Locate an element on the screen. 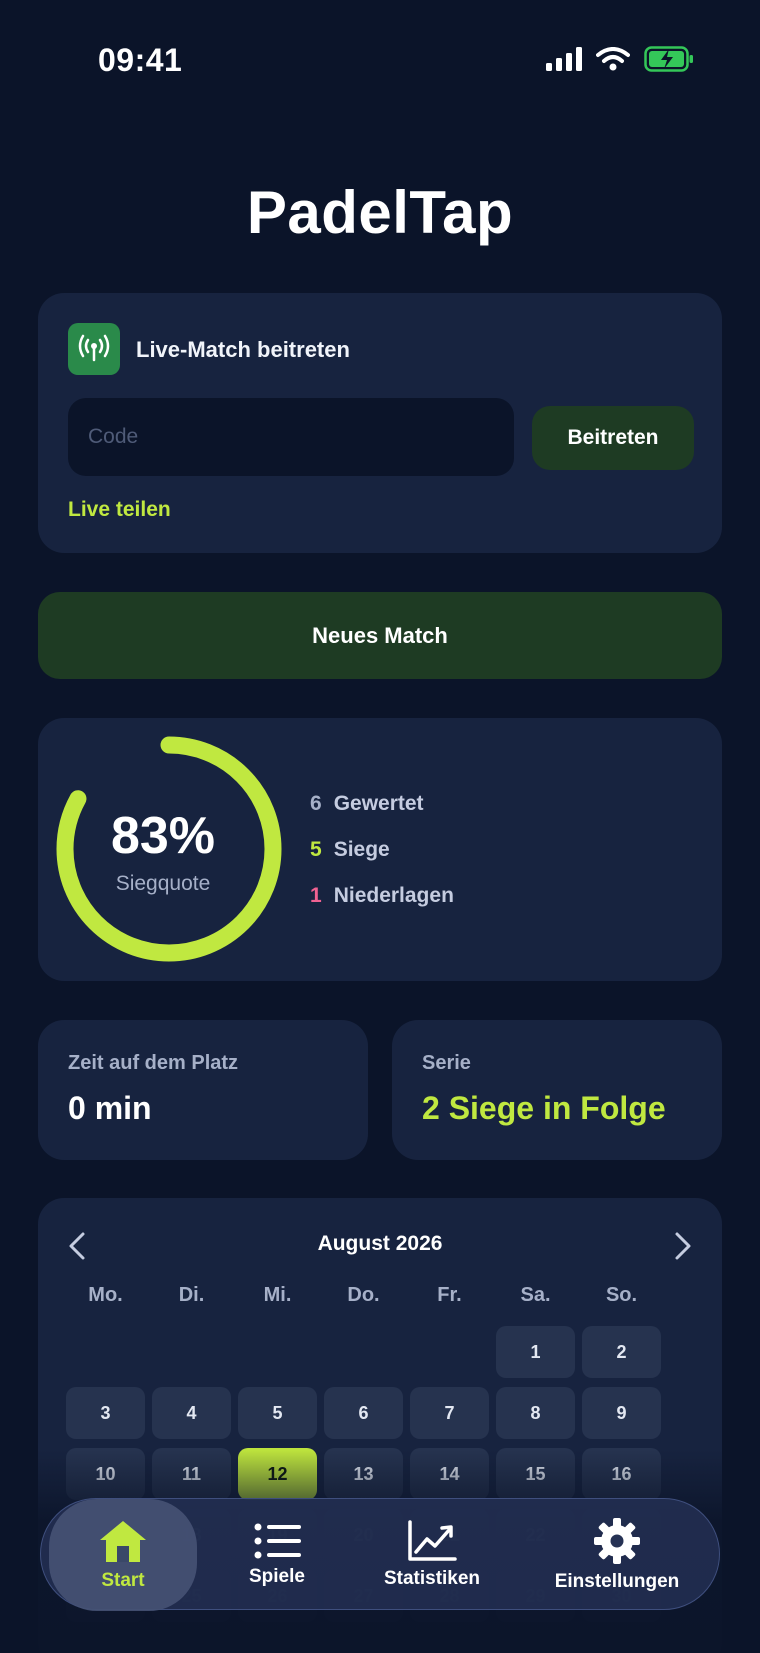 Image resolution: width=760 pixels, height=1653 pixels. tab-games-label: Spiele is located at coordinates (277, 1576).